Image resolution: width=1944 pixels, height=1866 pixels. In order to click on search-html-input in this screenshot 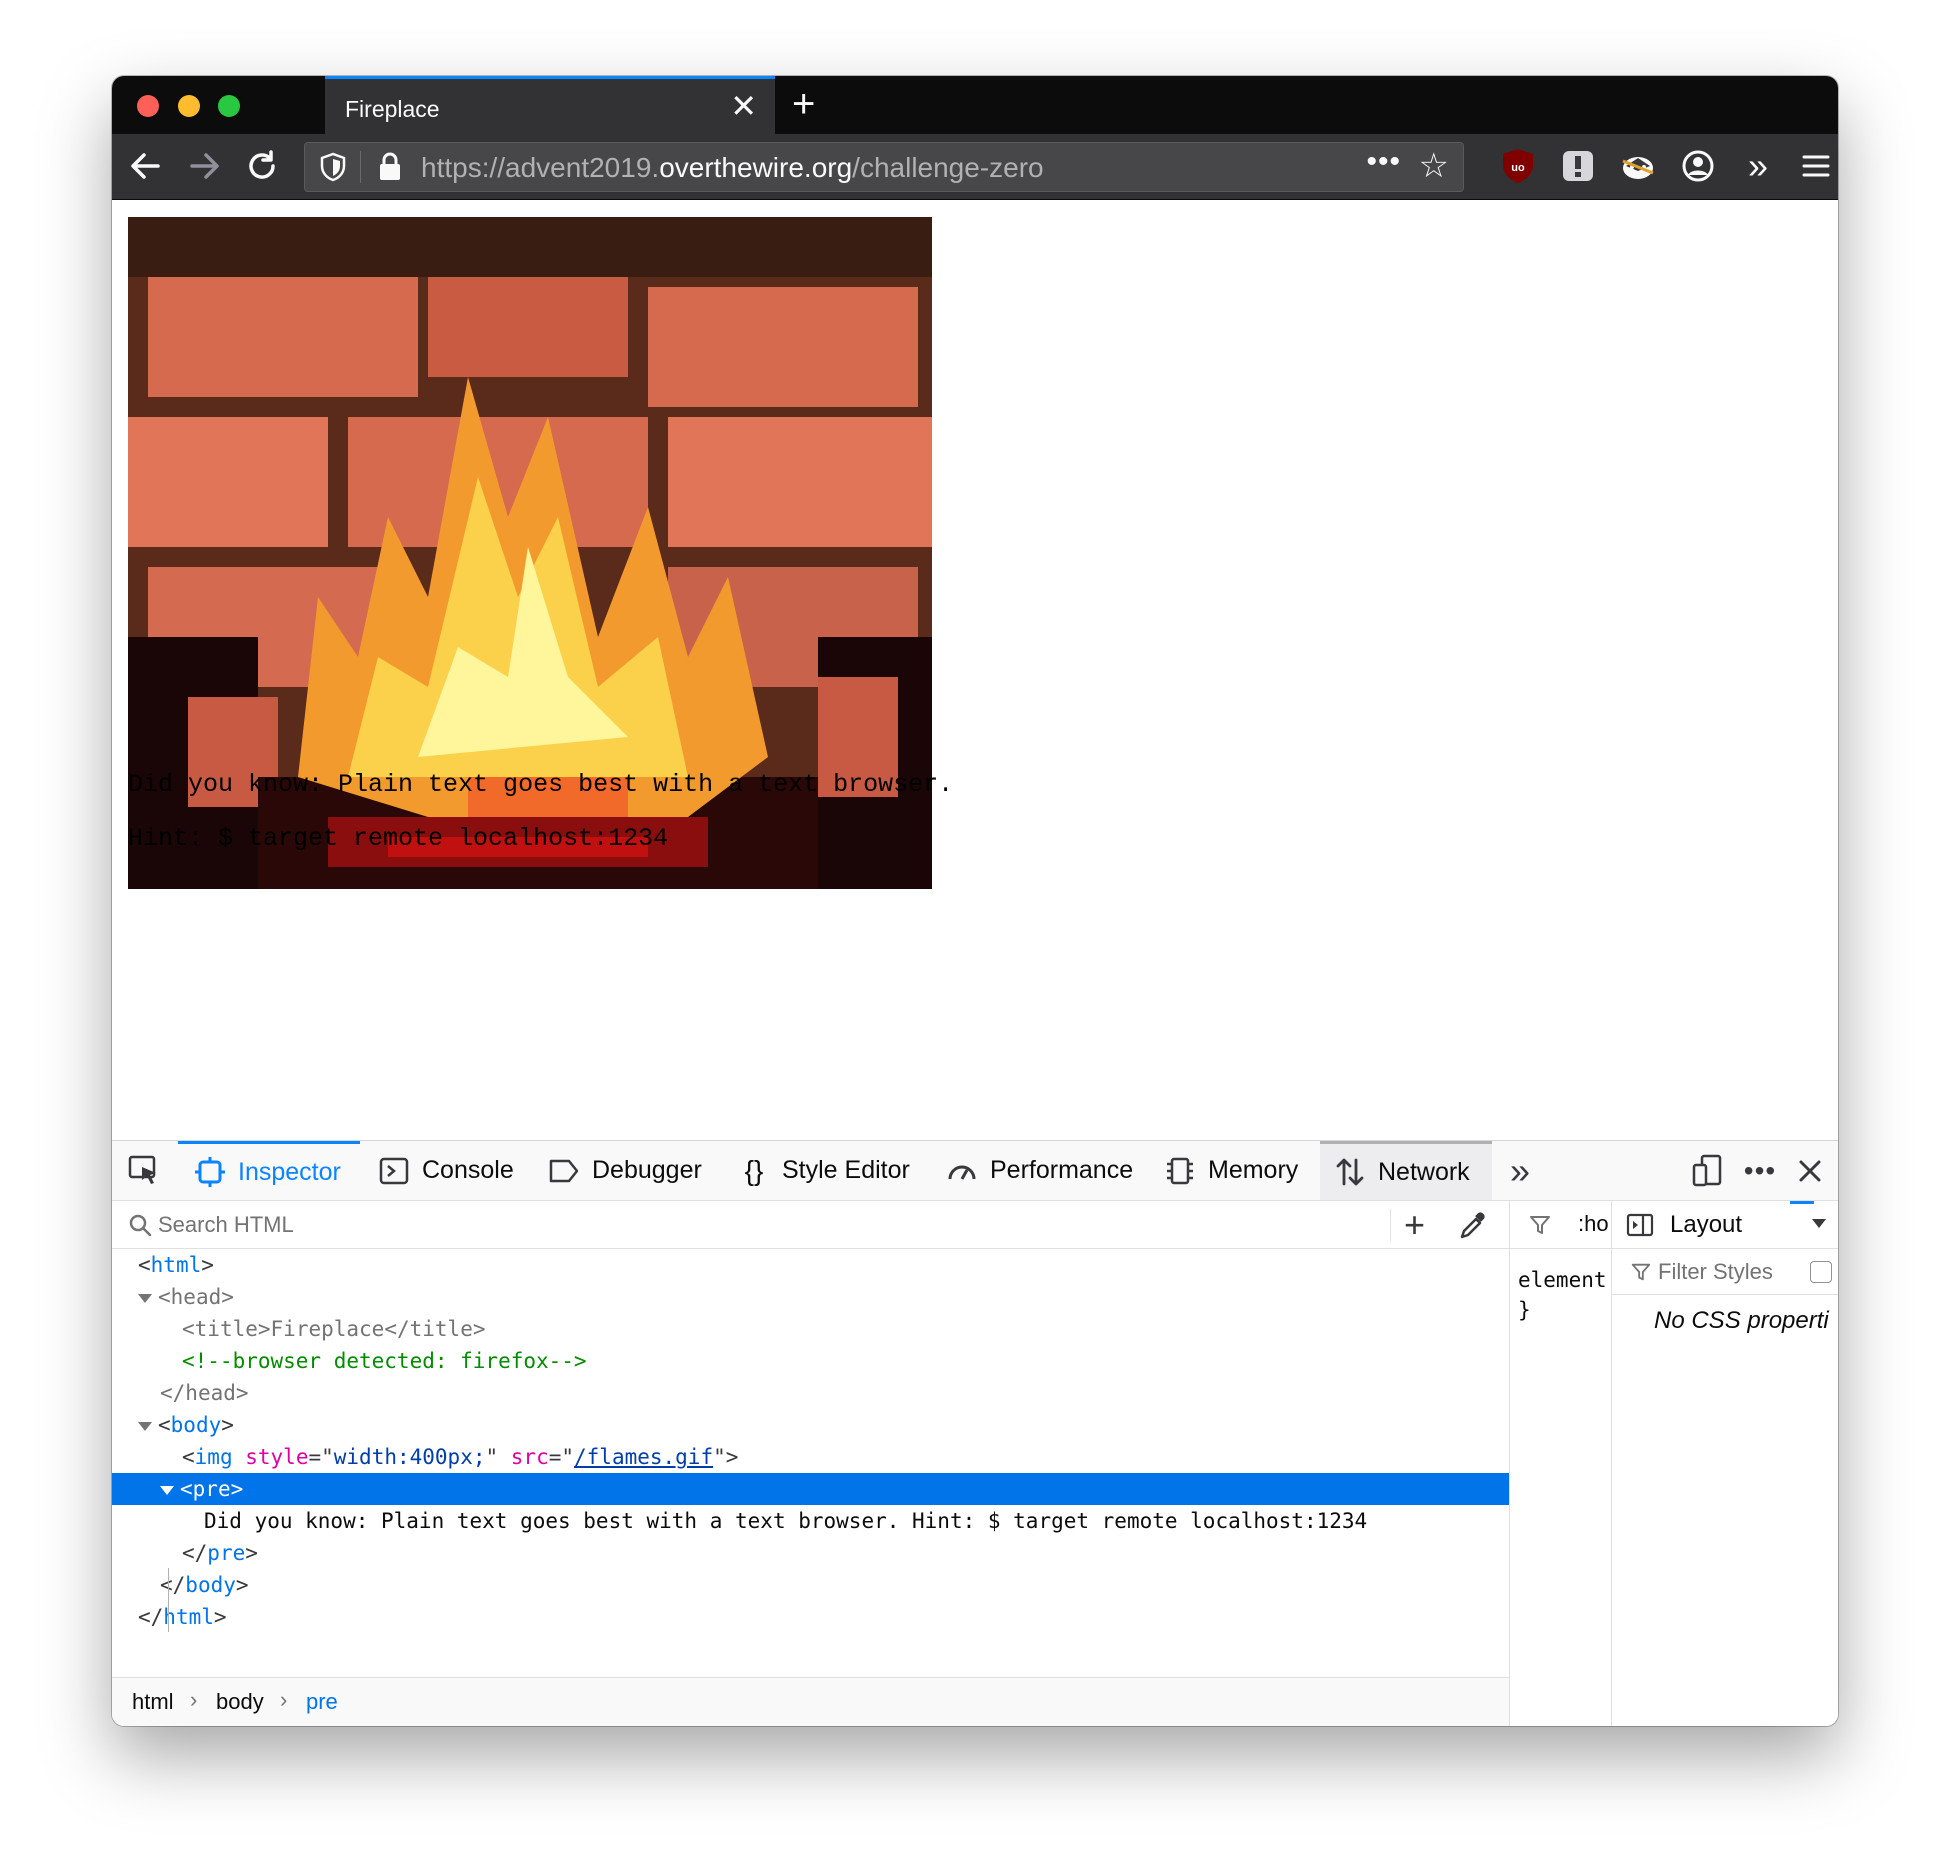, I will do `click(658, 1225)`.